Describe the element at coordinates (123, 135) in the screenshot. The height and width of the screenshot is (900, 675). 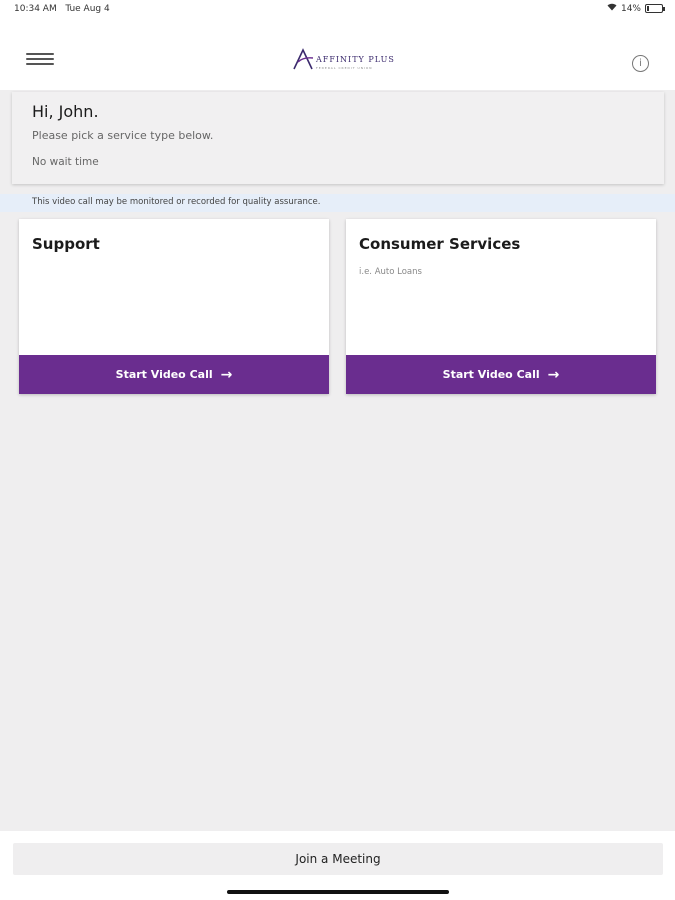
I see `greeting-subtitle: Please pick a service type below.` at that location.